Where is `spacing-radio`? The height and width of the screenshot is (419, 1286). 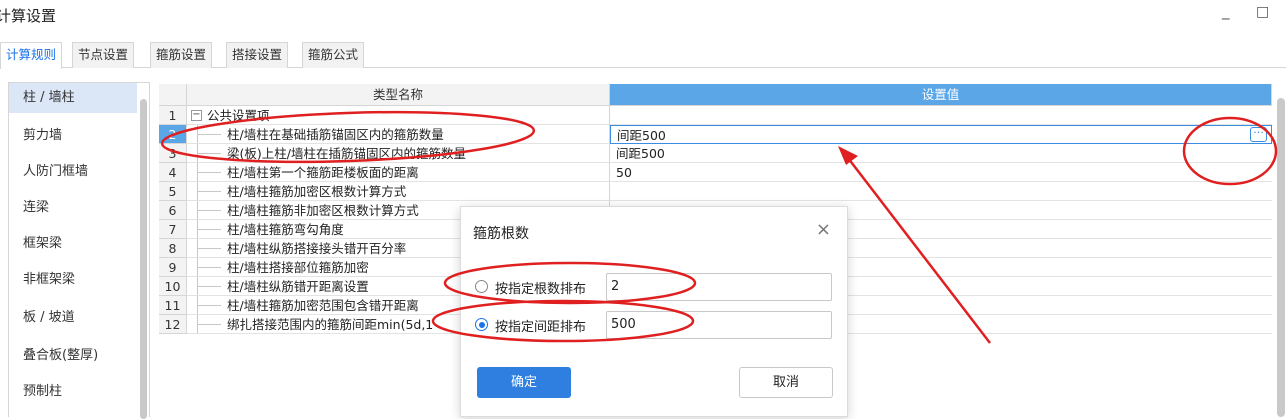 spacing-radio is located at coordinates (481, 324).